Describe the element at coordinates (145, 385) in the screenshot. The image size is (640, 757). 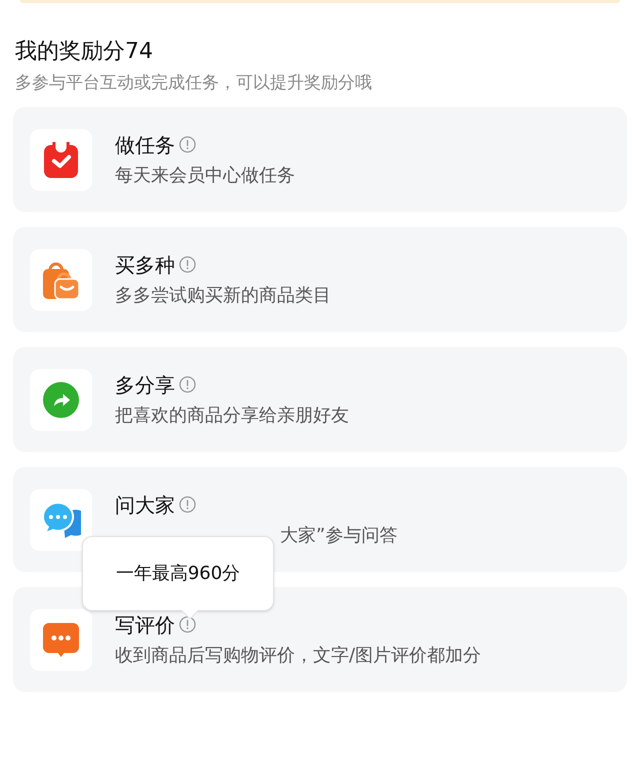
I see `task-title: 多分享` at that location.